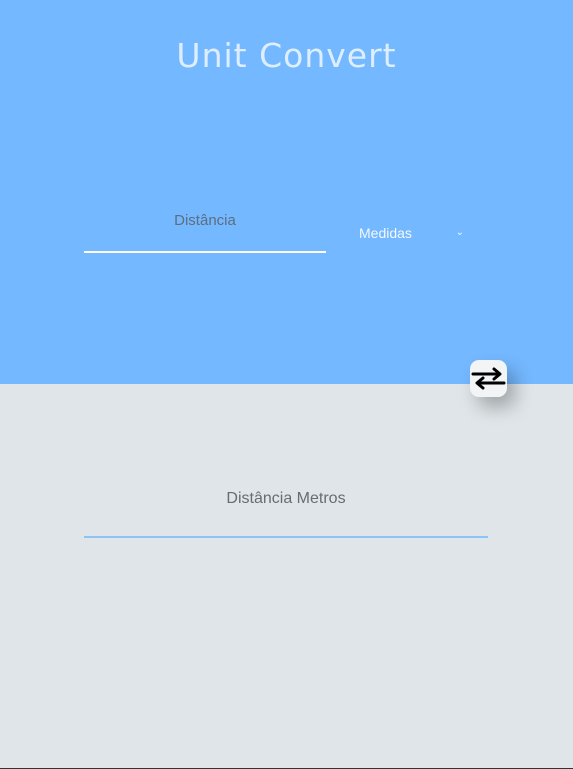 This screenshot has height=769, width=573. I want to click on output-field-wrapper, so click(286, 508).